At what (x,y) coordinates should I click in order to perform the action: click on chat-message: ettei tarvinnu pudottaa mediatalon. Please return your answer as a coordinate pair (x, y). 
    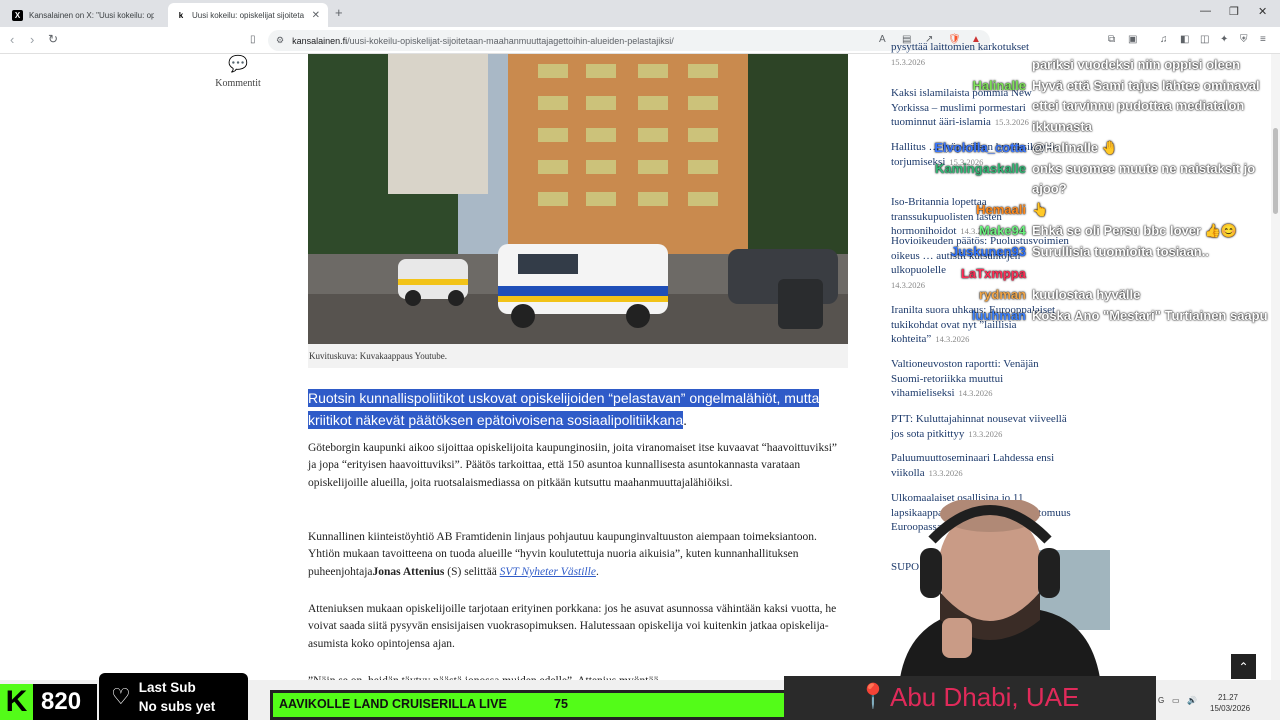
    Looking at the image, I should click on (1138, 105).